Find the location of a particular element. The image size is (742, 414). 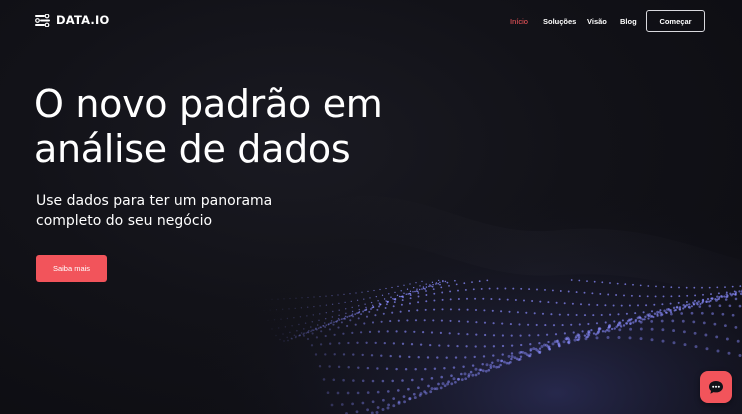

brand-logo: DATA.IO is located at coordinates (72, 20).